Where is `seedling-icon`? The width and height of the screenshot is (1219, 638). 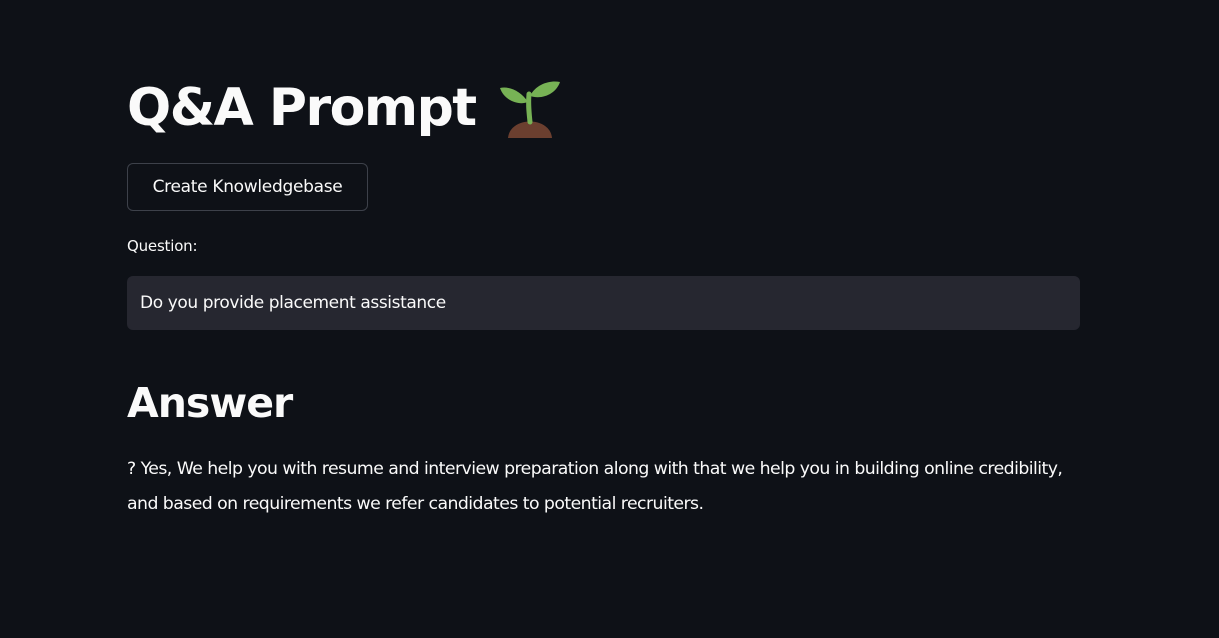
seedling-icon is located at coordinates (530, 108).